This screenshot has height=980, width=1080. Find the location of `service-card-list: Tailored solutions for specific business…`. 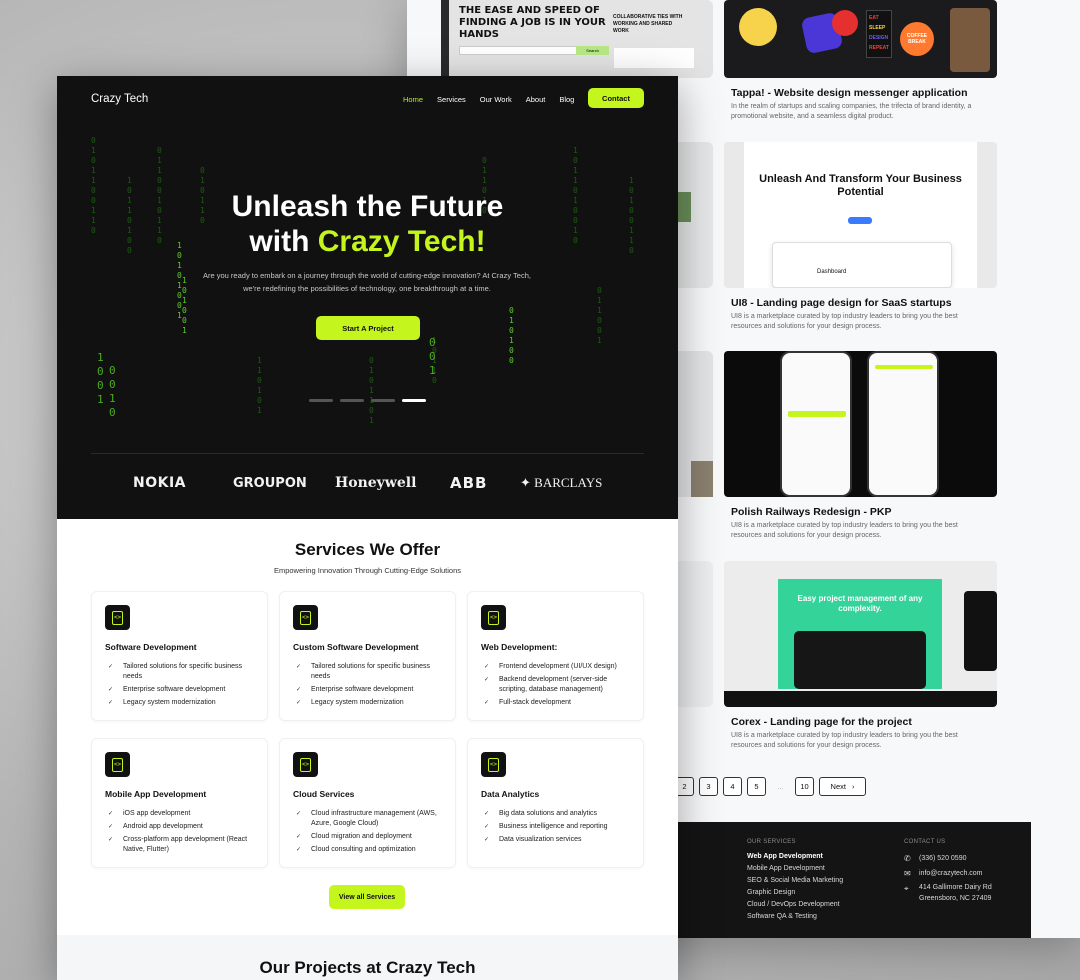

service-card-list: Tailored solutions for specific business… is located at coordinates (184, 686).